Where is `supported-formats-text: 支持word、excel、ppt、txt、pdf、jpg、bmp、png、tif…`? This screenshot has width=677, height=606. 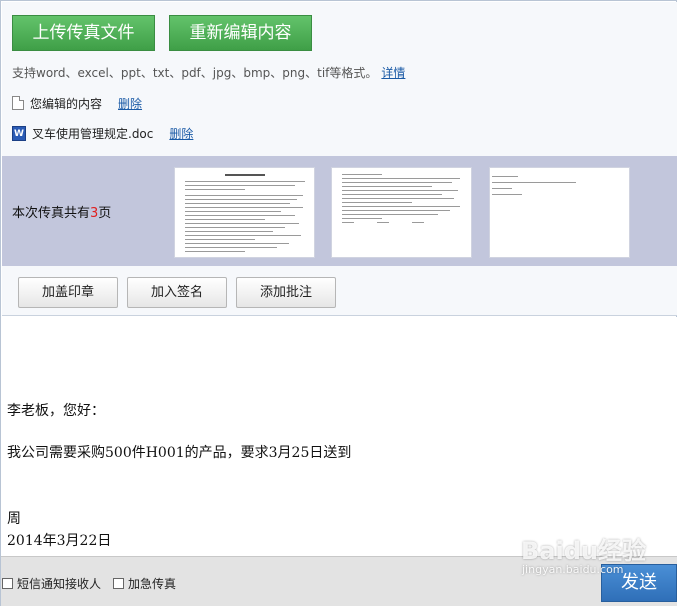
supported-formats-text: 支持word、excel、ppt、txt、pdf、jpg、bmp、png、tif… is located at coordinates (195, 73).